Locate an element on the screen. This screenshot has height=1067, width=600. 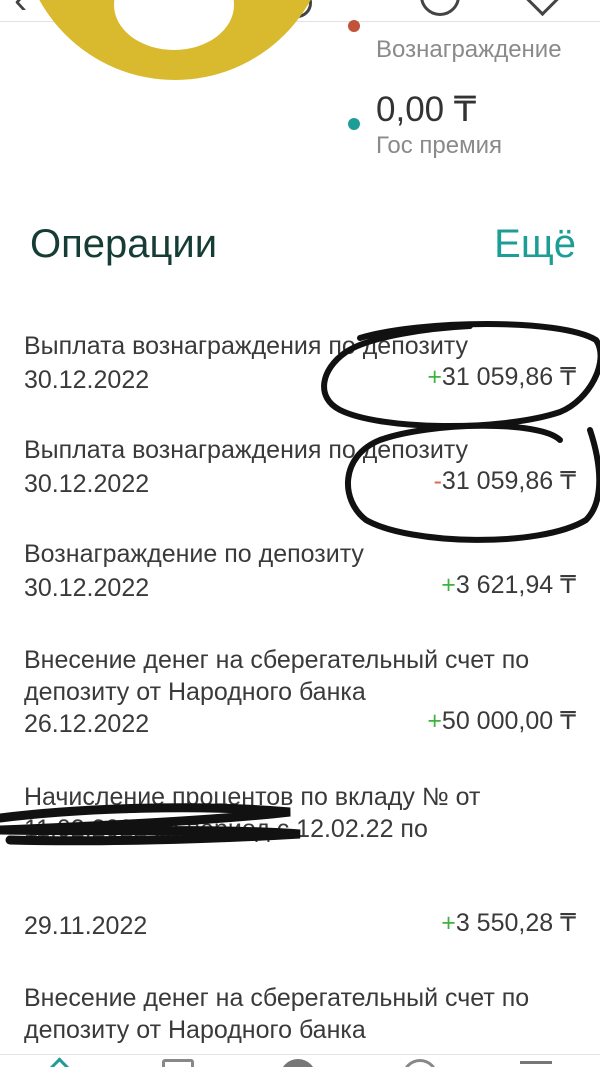
operation-amount-value: 3 621,94 ₸ is located at coordinates (515, 585).